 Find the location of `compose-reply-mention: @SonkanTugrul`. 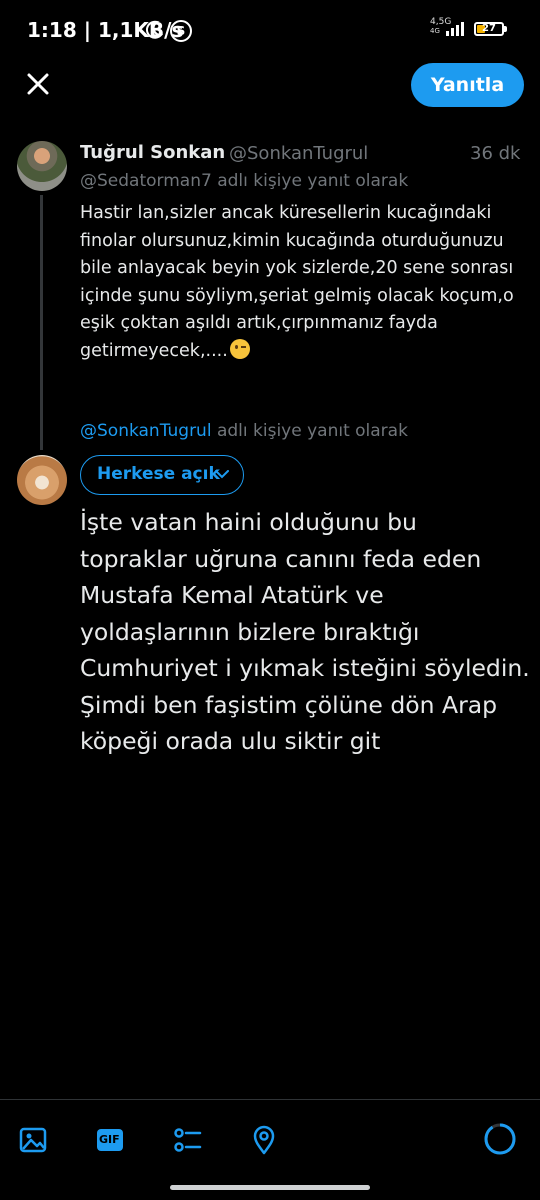

compose-reply-mention: @SonkanTugrul is located at coordinates (146, 431).